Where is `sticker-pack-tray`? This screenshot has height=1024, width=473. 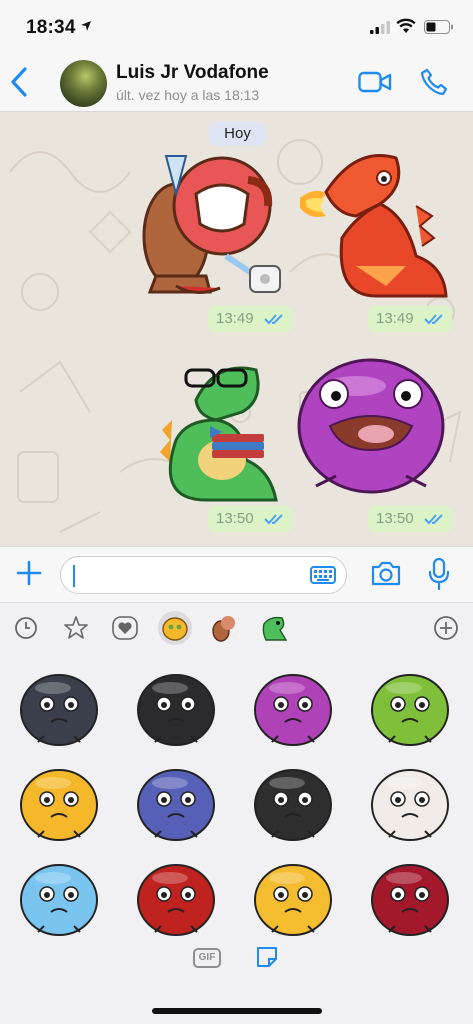 sticker-pack-tray is located at coordinates (236, 628).